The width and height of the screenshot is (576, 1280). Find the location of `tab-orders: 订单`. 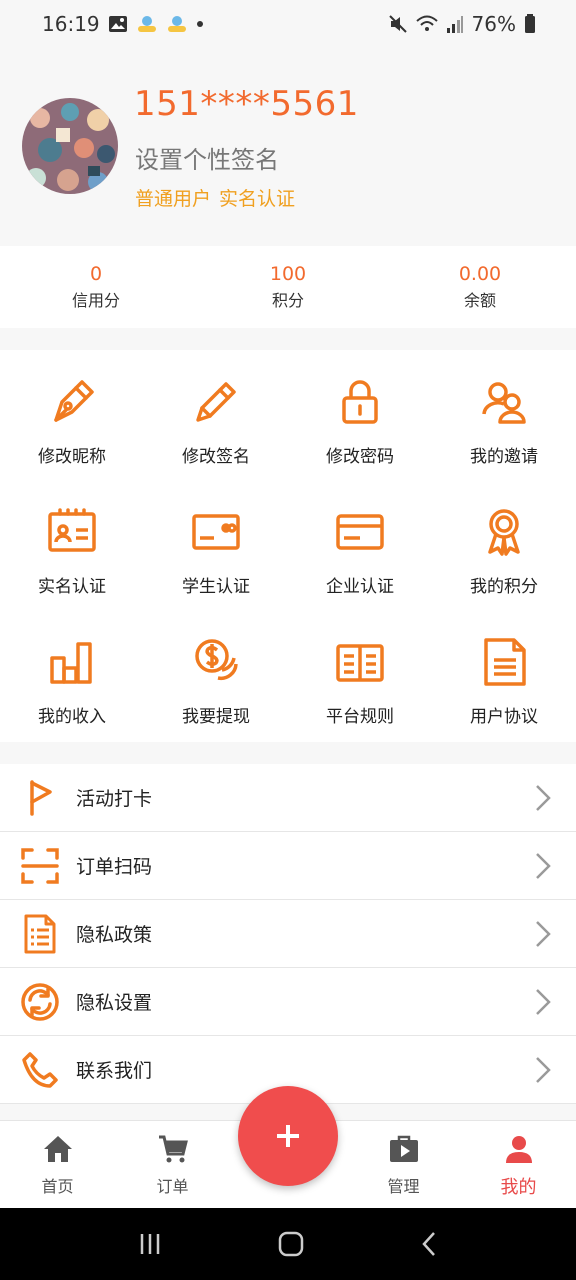

tab-orders: 订单 is located at coordinates (172, 1164).